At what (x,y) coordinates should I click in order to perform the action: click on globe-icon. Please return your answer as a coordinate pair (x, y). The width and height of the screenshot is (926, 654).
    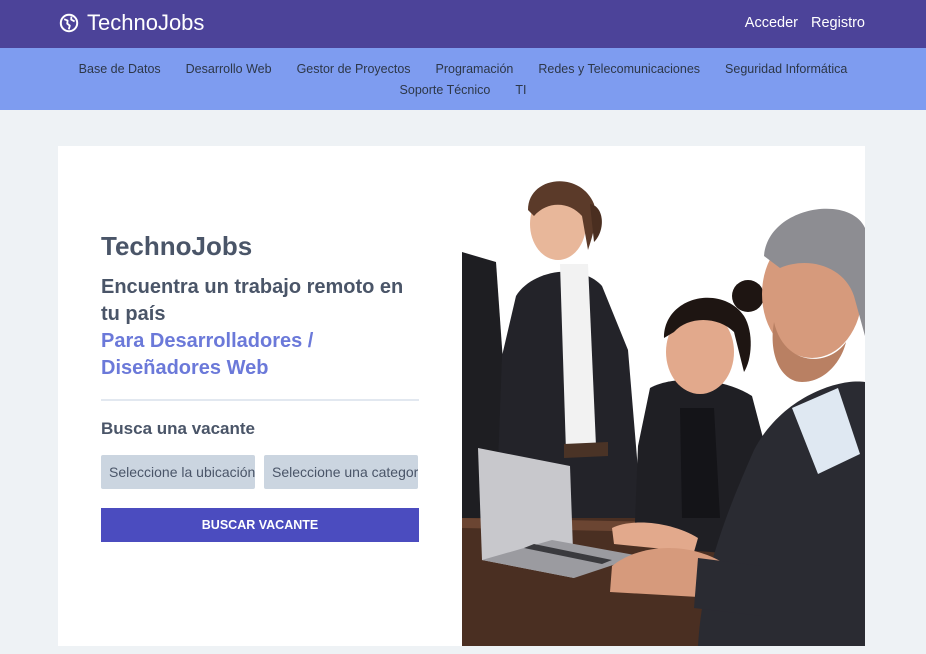
    Looking at the image, I should click on (69, 23).